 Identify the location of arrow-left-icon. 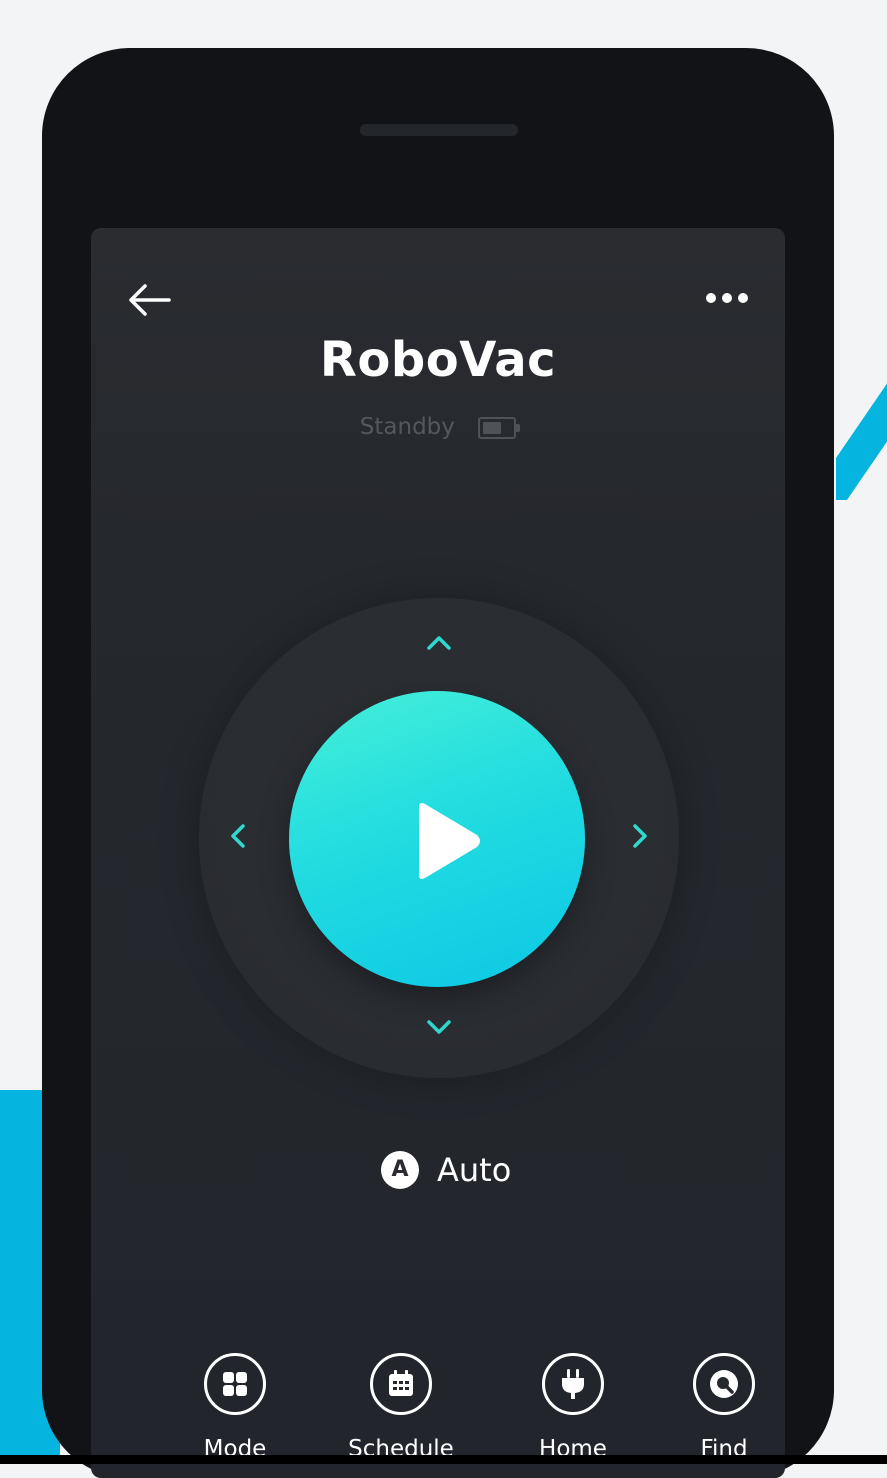
(150, 300).